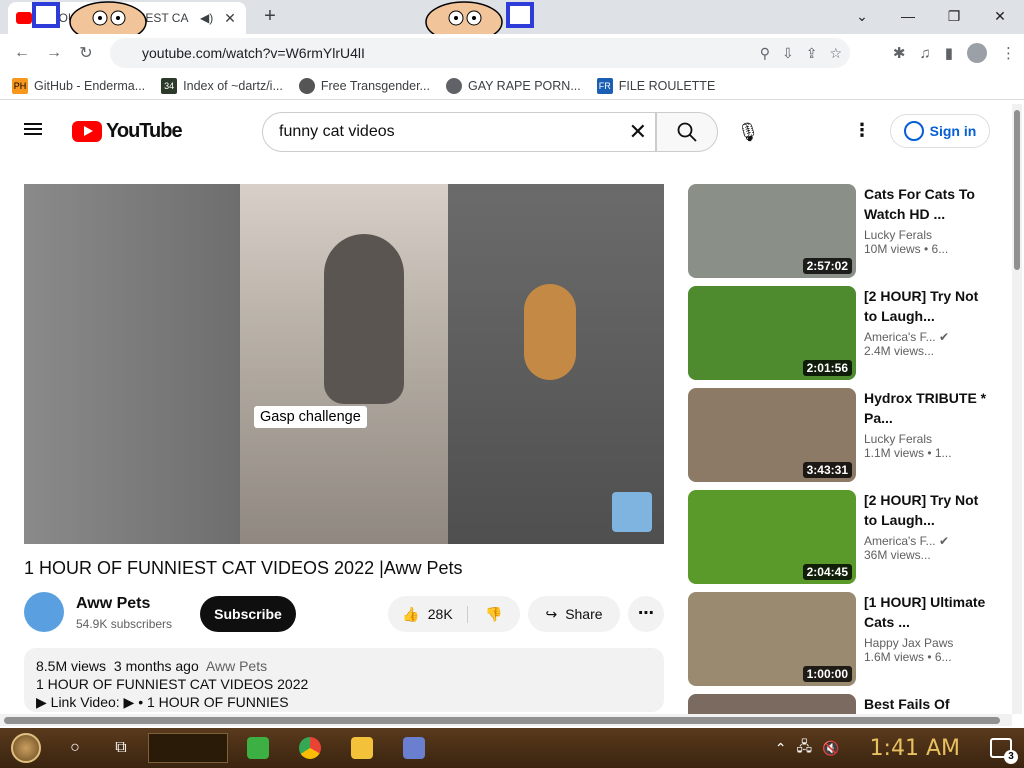 The height and width of the screenshot is (768, 1024). I want to click on vertical-scrollbar, so click(1017, 409).